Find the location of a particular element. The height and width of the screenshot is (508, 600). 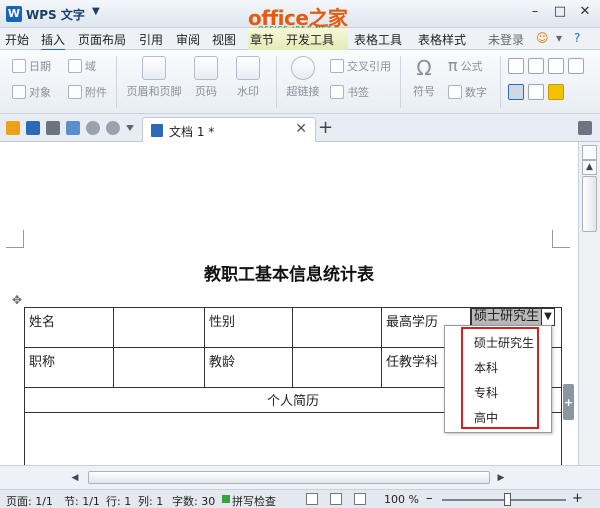

watermark-label: 水印 is located at coordinates (248, 91).